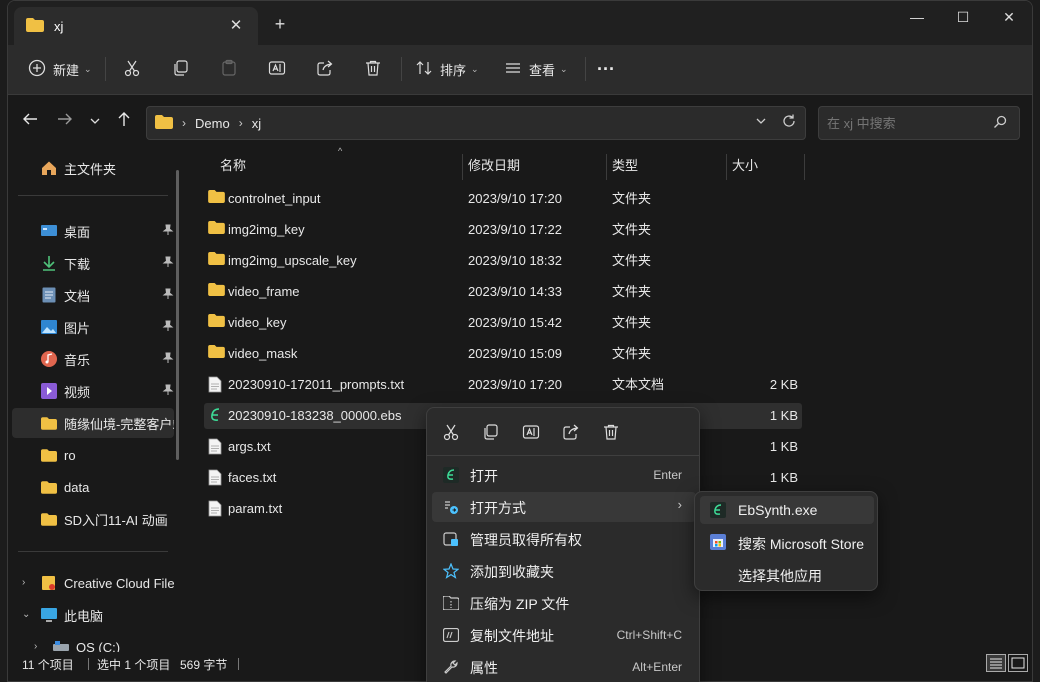  I want to click on sidebar-item-documents: 文档, so click(107, 295).